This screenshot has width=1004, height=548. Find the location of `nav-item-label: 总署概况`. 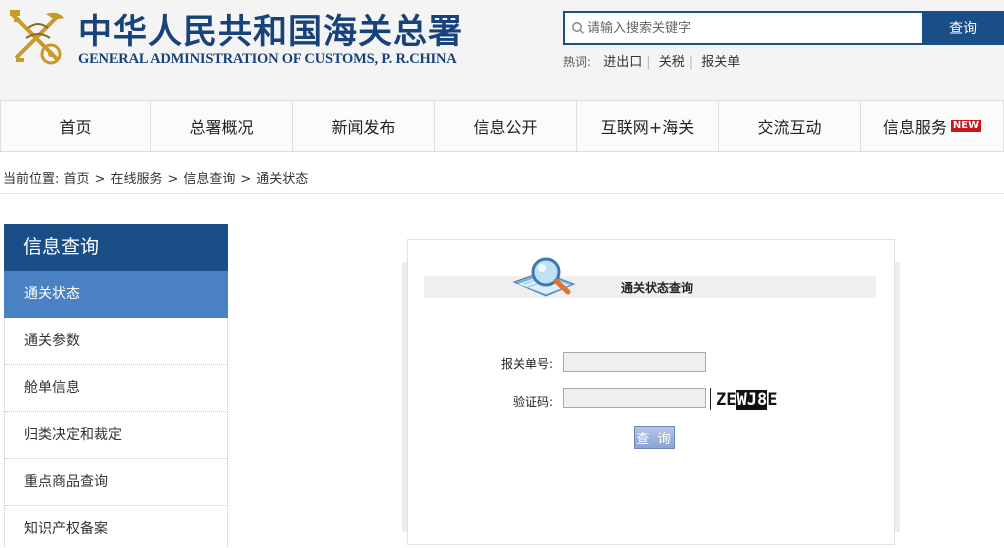

nav-item-label: 总署概况 is located at coordinates (221, 127).